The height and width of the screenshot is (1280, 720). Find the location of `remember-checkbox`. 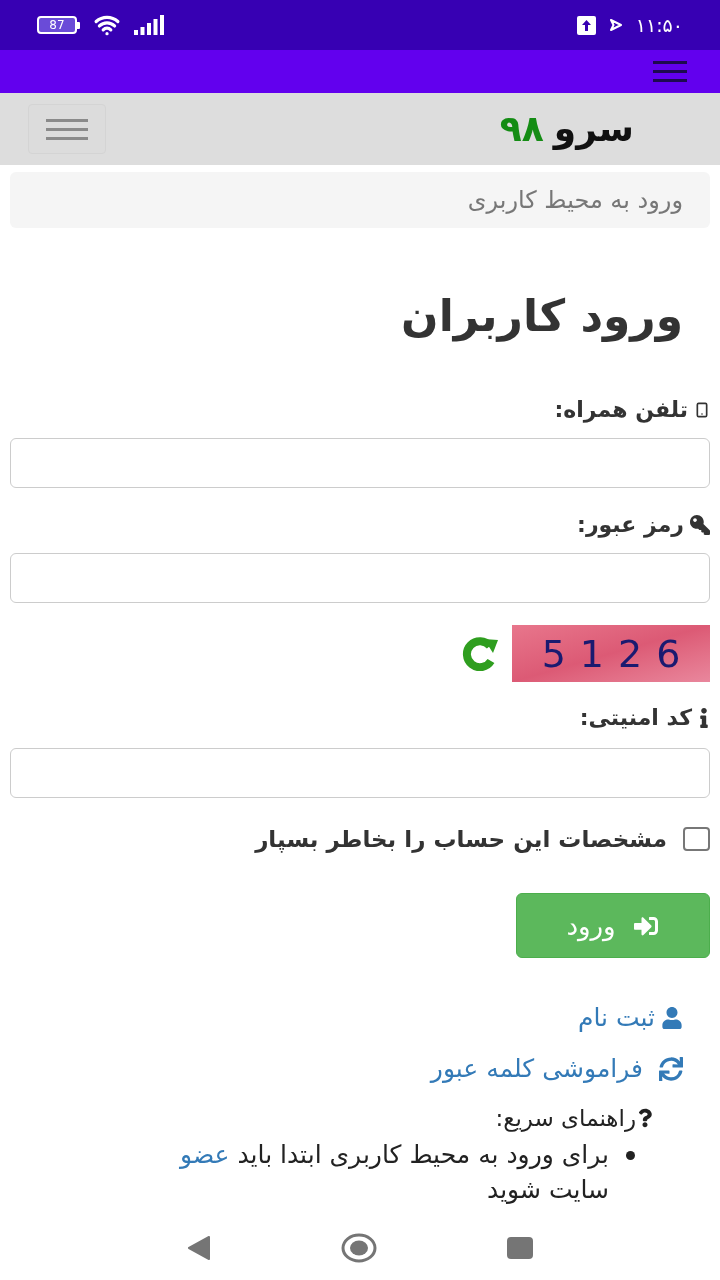

remember-checkbox is located at coordinates (696, 839).